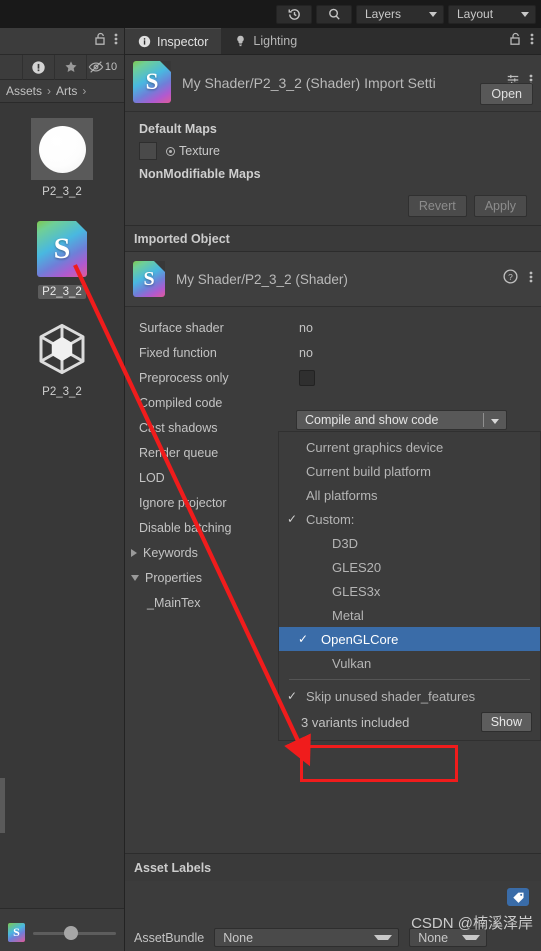 This screenshot has height=951, width=541. Describe the element at coordinates (348, 615) in the screenshot. I see `menu-item-label: Metal` at that location.